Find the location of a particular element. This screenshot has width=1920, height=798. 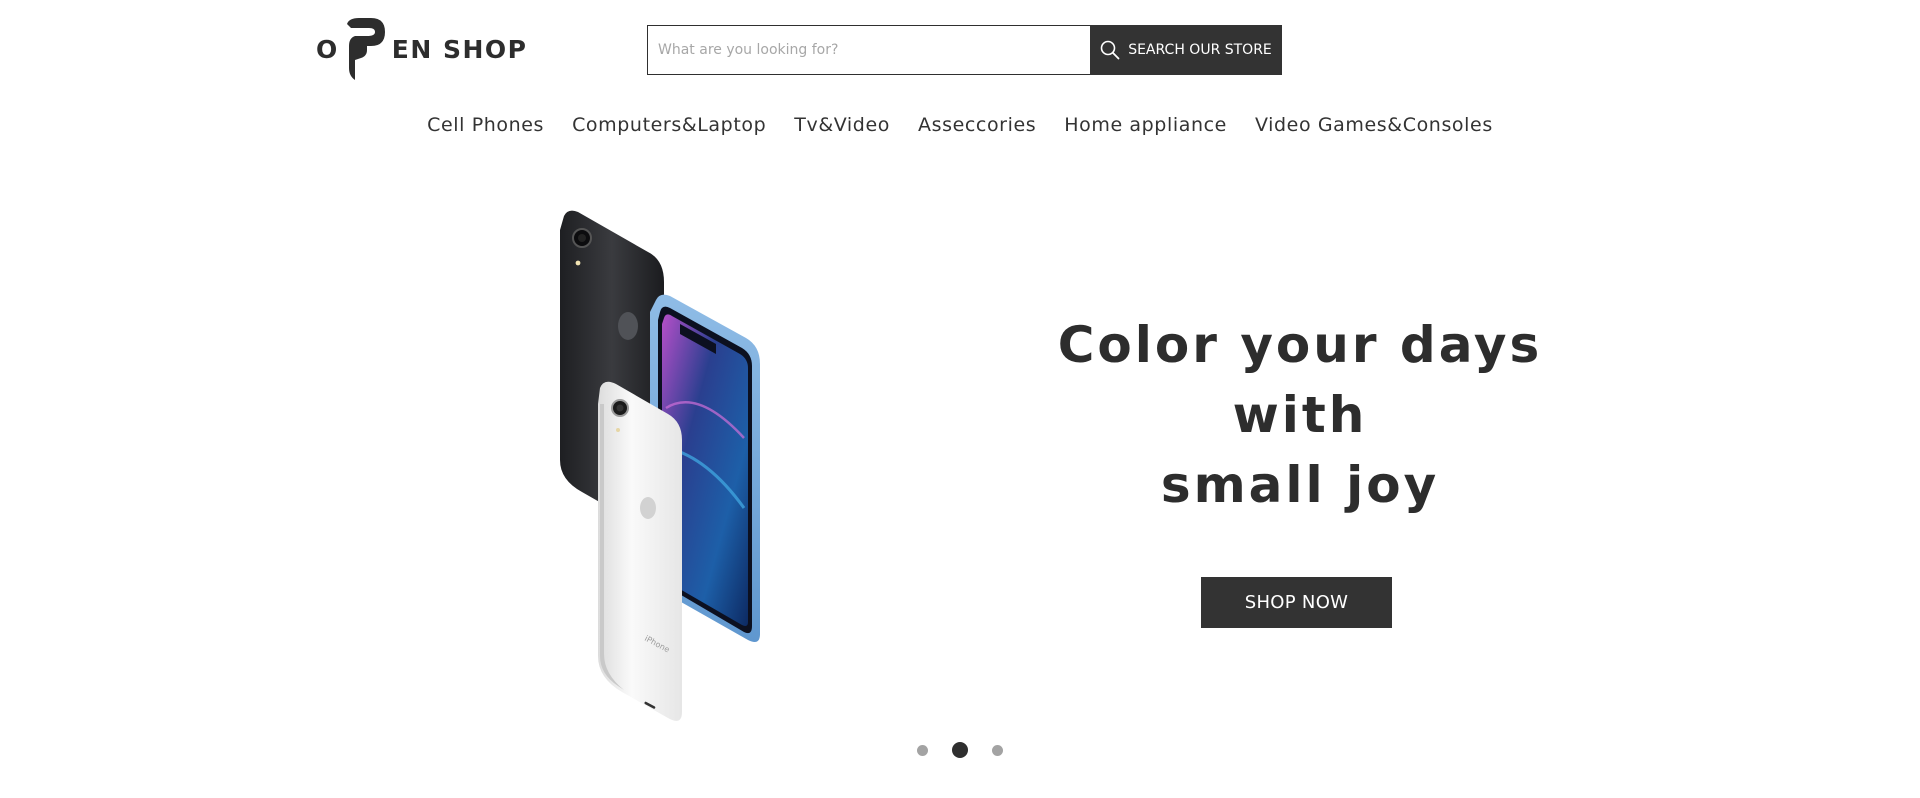

logo-text-right: EN SHOP is located at coordinates (459, 49).